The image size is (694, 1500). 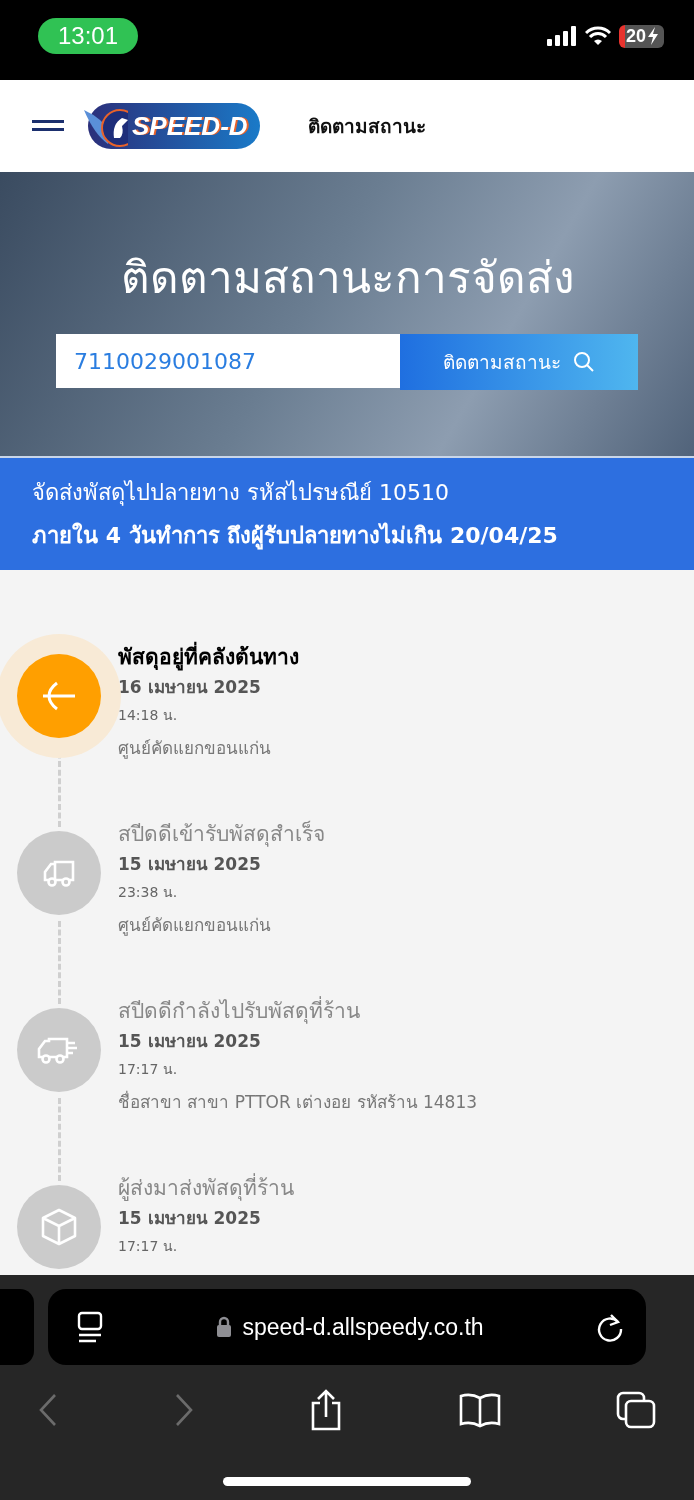 I want to click on status-date: 16 เมษายน 2025, so click(x=190, y=687).